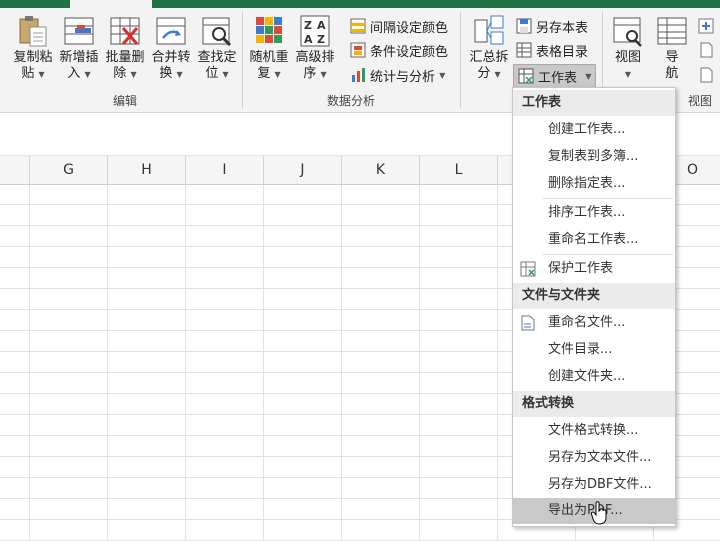 Image resolution: width=720 pixels, height=541 pixels. I want to click on interval-color-icon, so click(358, 26).